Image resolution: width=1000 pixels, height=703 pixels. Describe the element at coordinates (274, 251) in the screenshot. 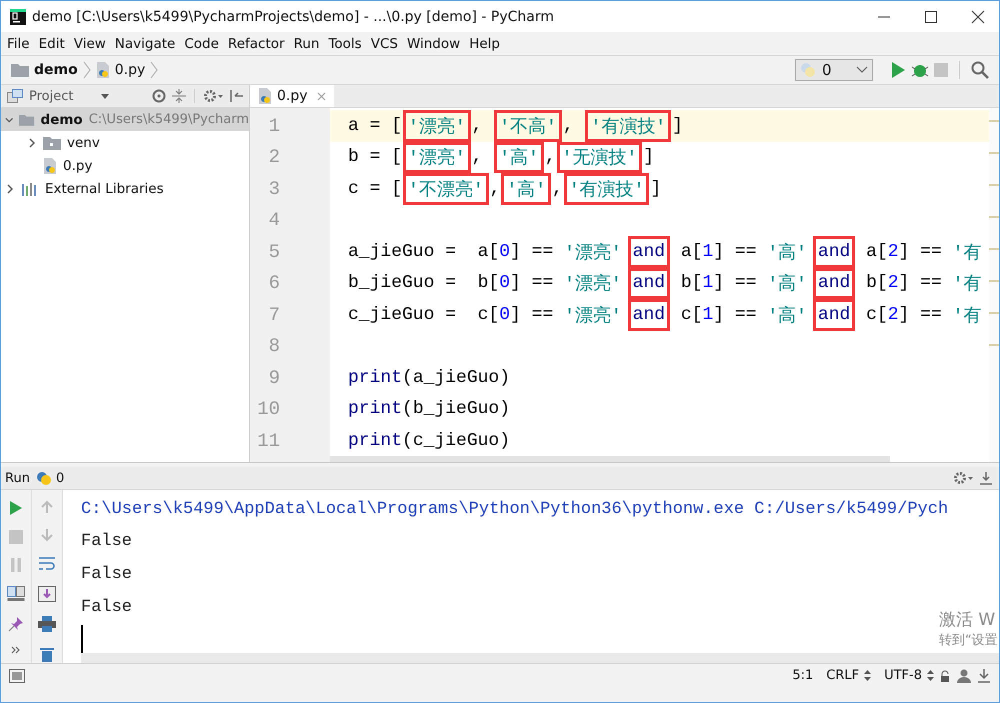

I see `line-number: 5` at that location.